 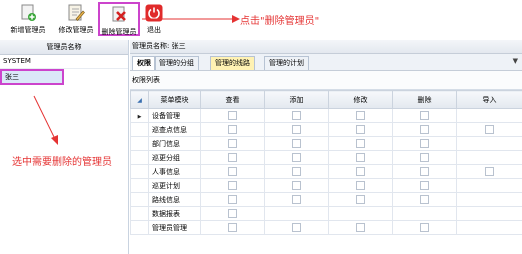 I want to click on col-delete: 删除, so click(x=424, y=99).